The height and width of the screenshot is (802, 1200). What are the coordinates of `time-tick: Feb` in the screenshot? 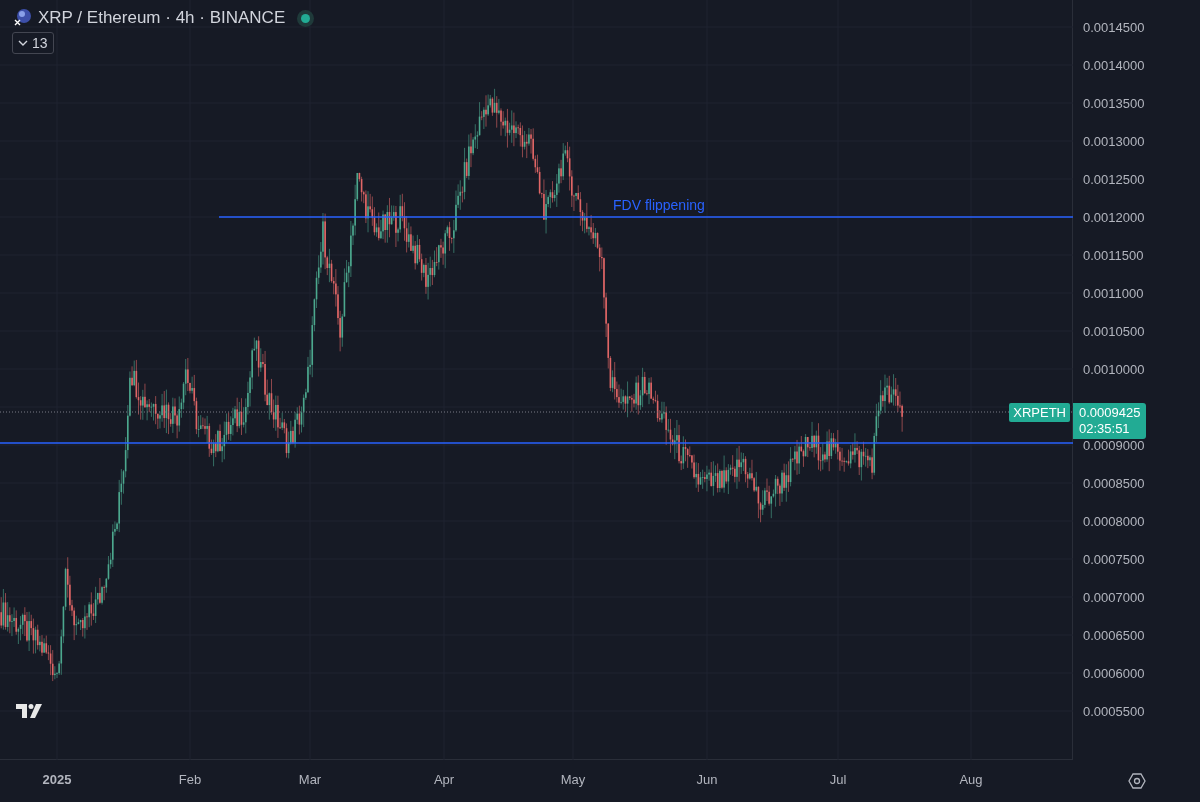 It's located at (190, 779).